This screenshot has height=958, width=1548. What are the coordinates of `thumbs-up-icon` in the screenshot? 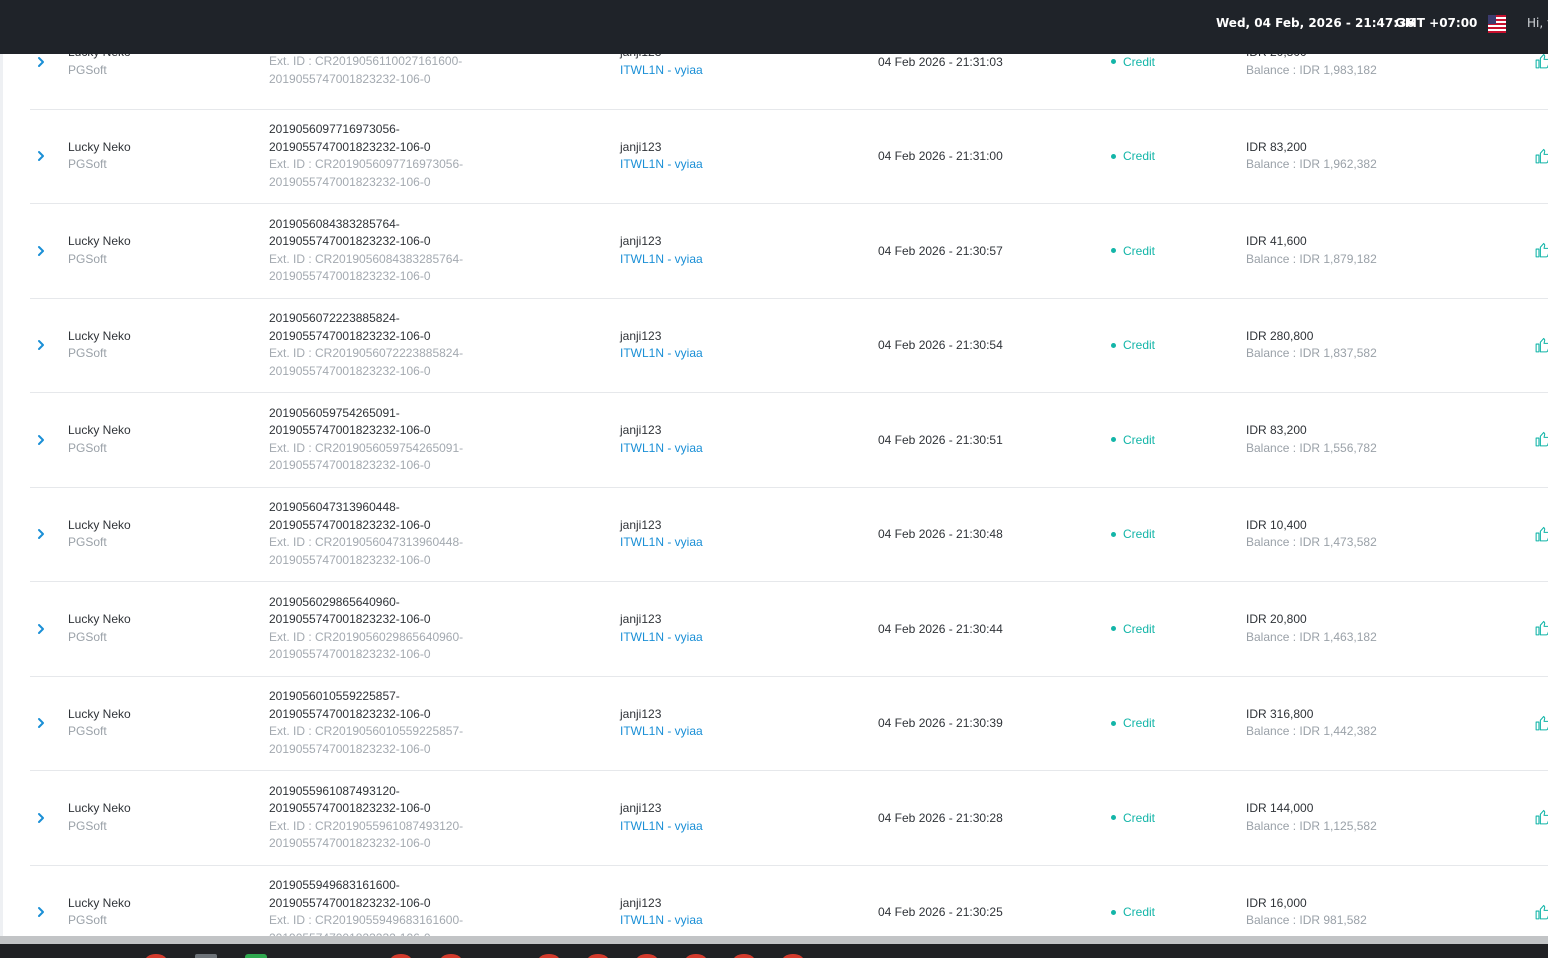 It's located at (1541, 61).